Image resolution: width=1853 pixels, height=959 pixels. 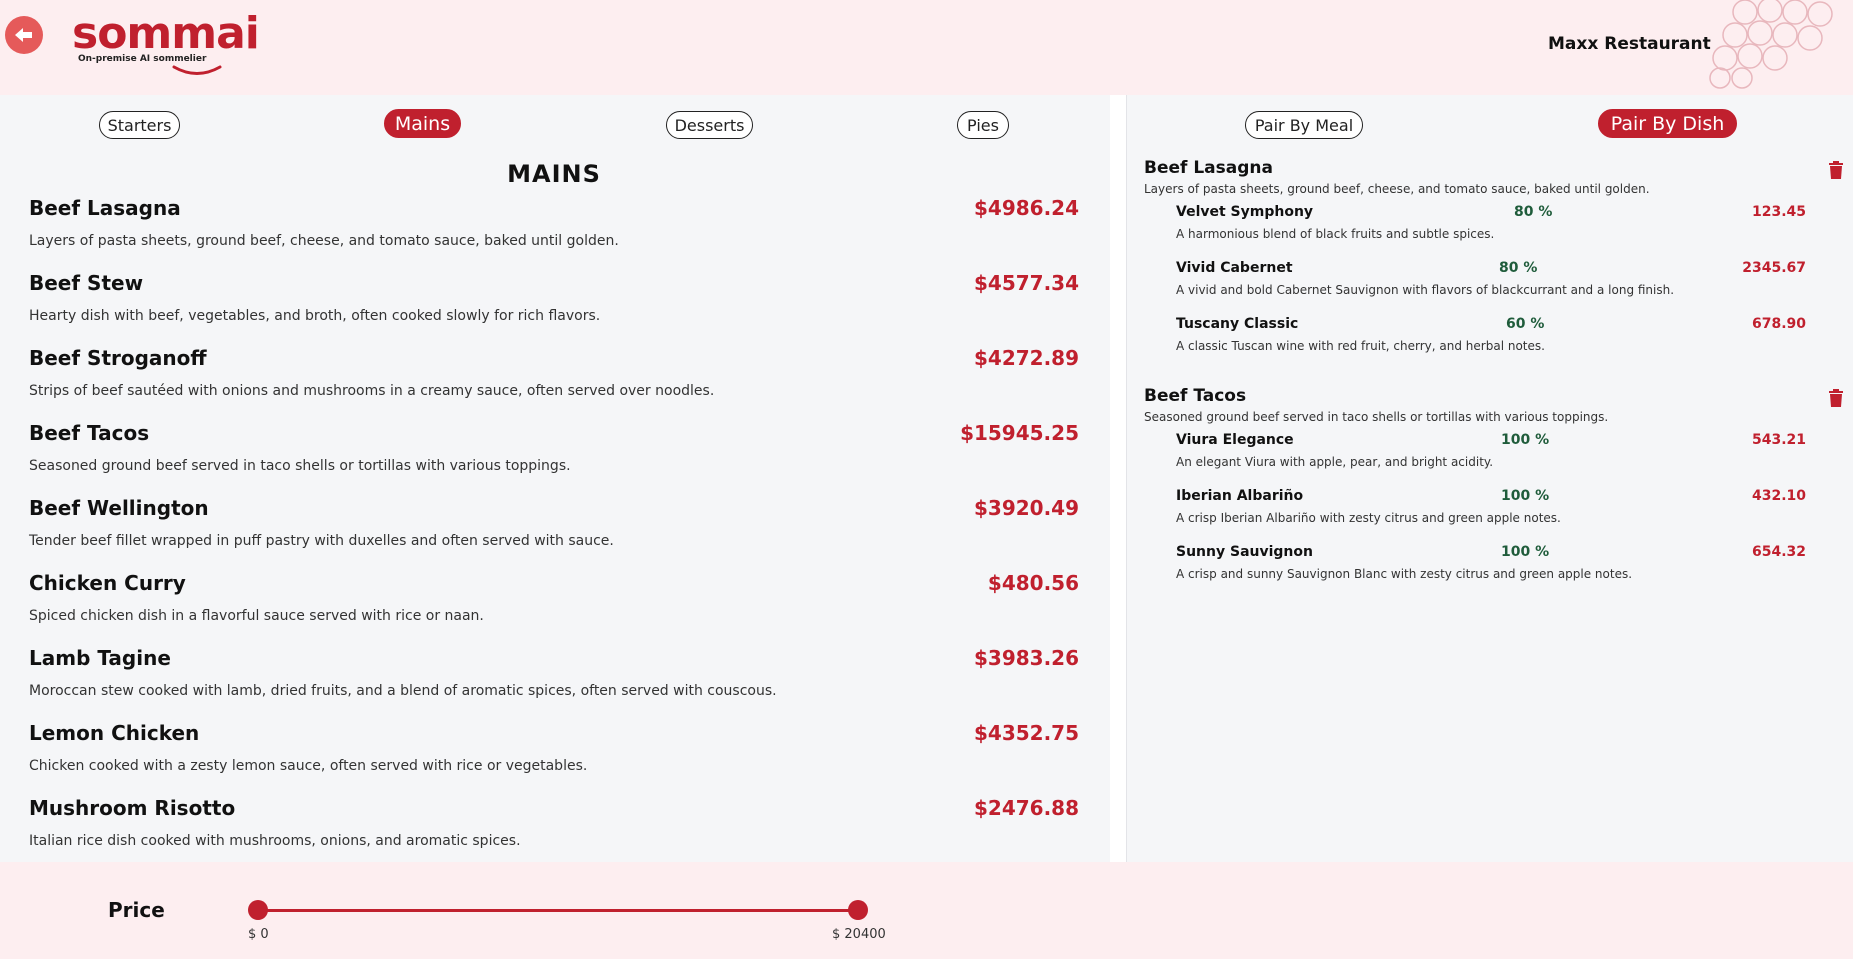 What do you see at coordinates (1778, 212) in the screenshot?
I see `wine-price: 123.45` at bounding box center [1778, 212].